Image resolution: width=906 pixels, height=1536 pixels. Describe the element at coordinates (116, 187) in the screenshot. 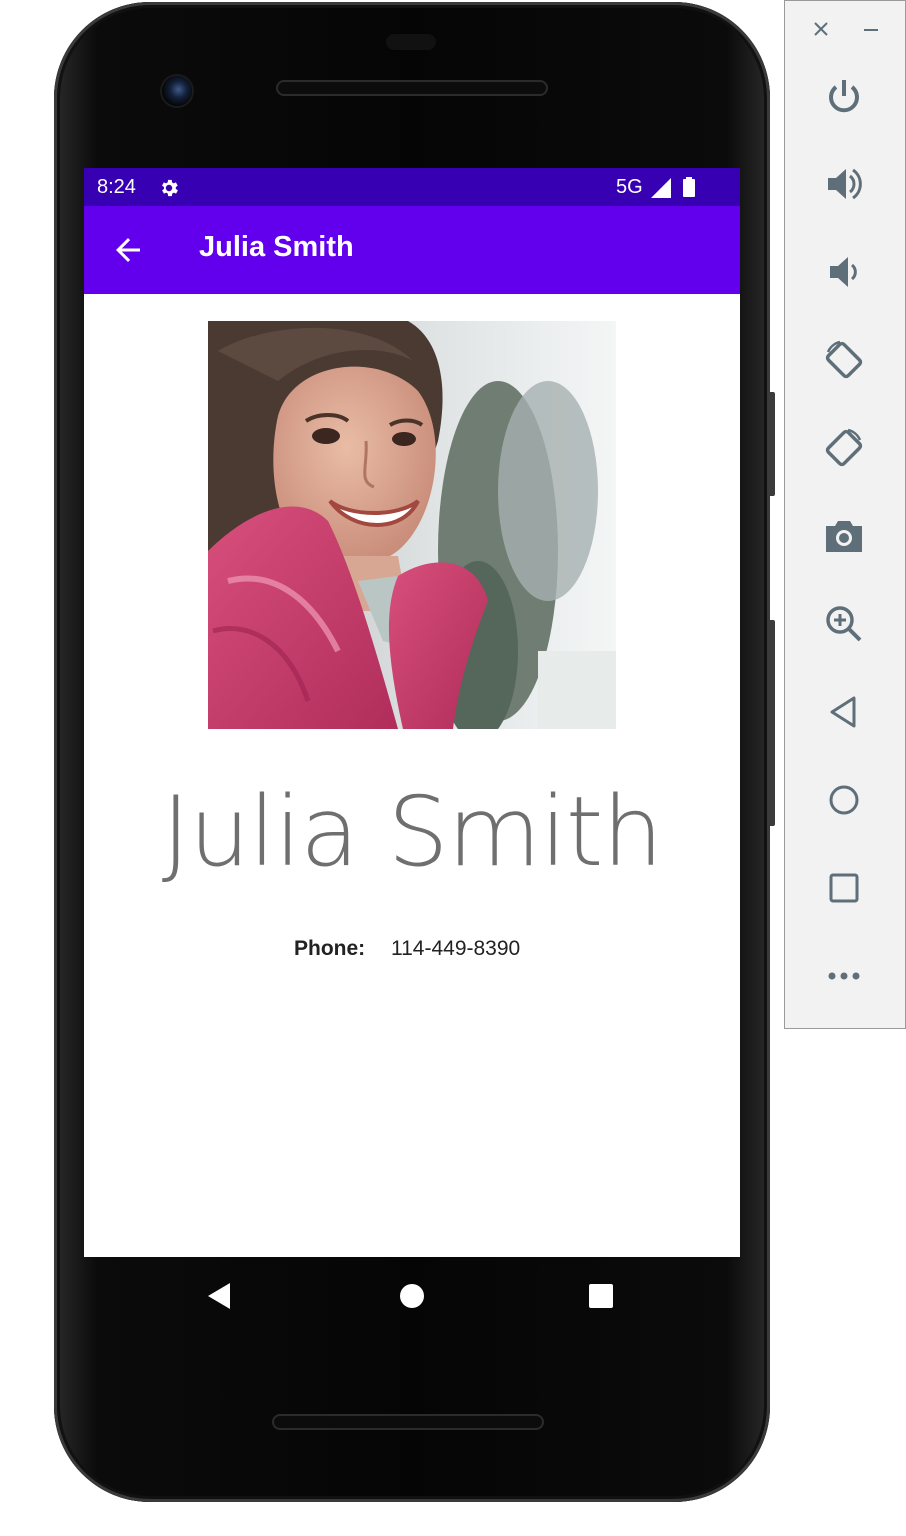

I see `status-time: 8:24` at that location.